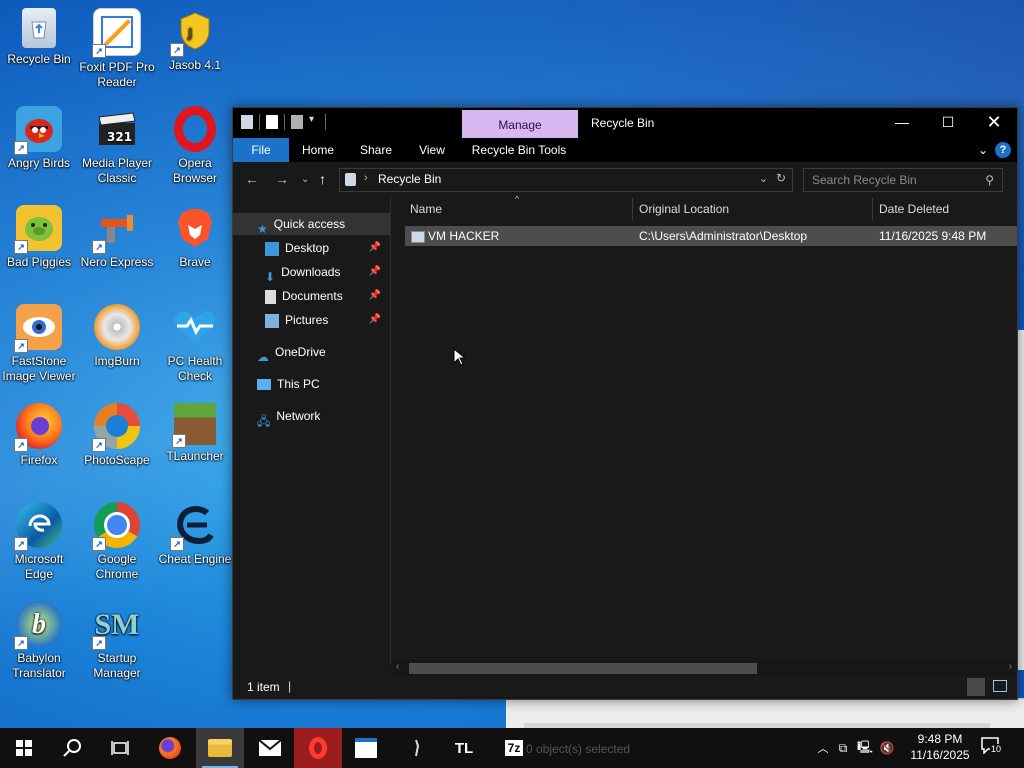 The width and height of the screenshot is (1024, 768). I want to click on nav-onedrive: ☁ OneDrive, so click(291, 352).